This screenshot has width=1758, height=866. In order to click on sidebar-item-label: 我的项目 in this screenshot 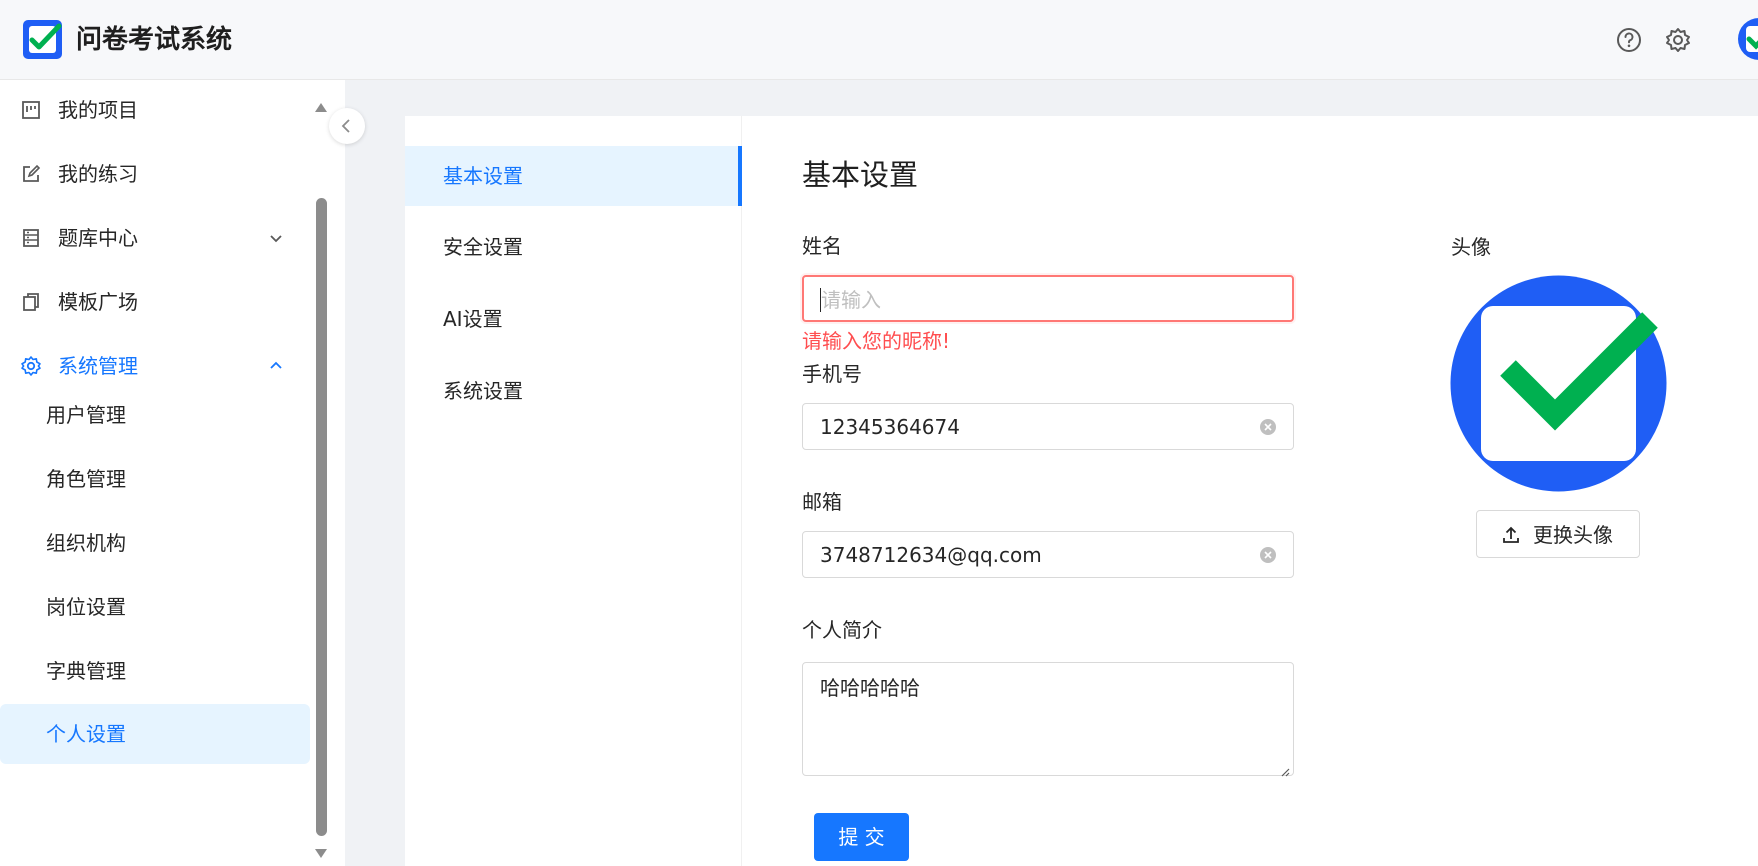, I will do `click(98, 110)`.